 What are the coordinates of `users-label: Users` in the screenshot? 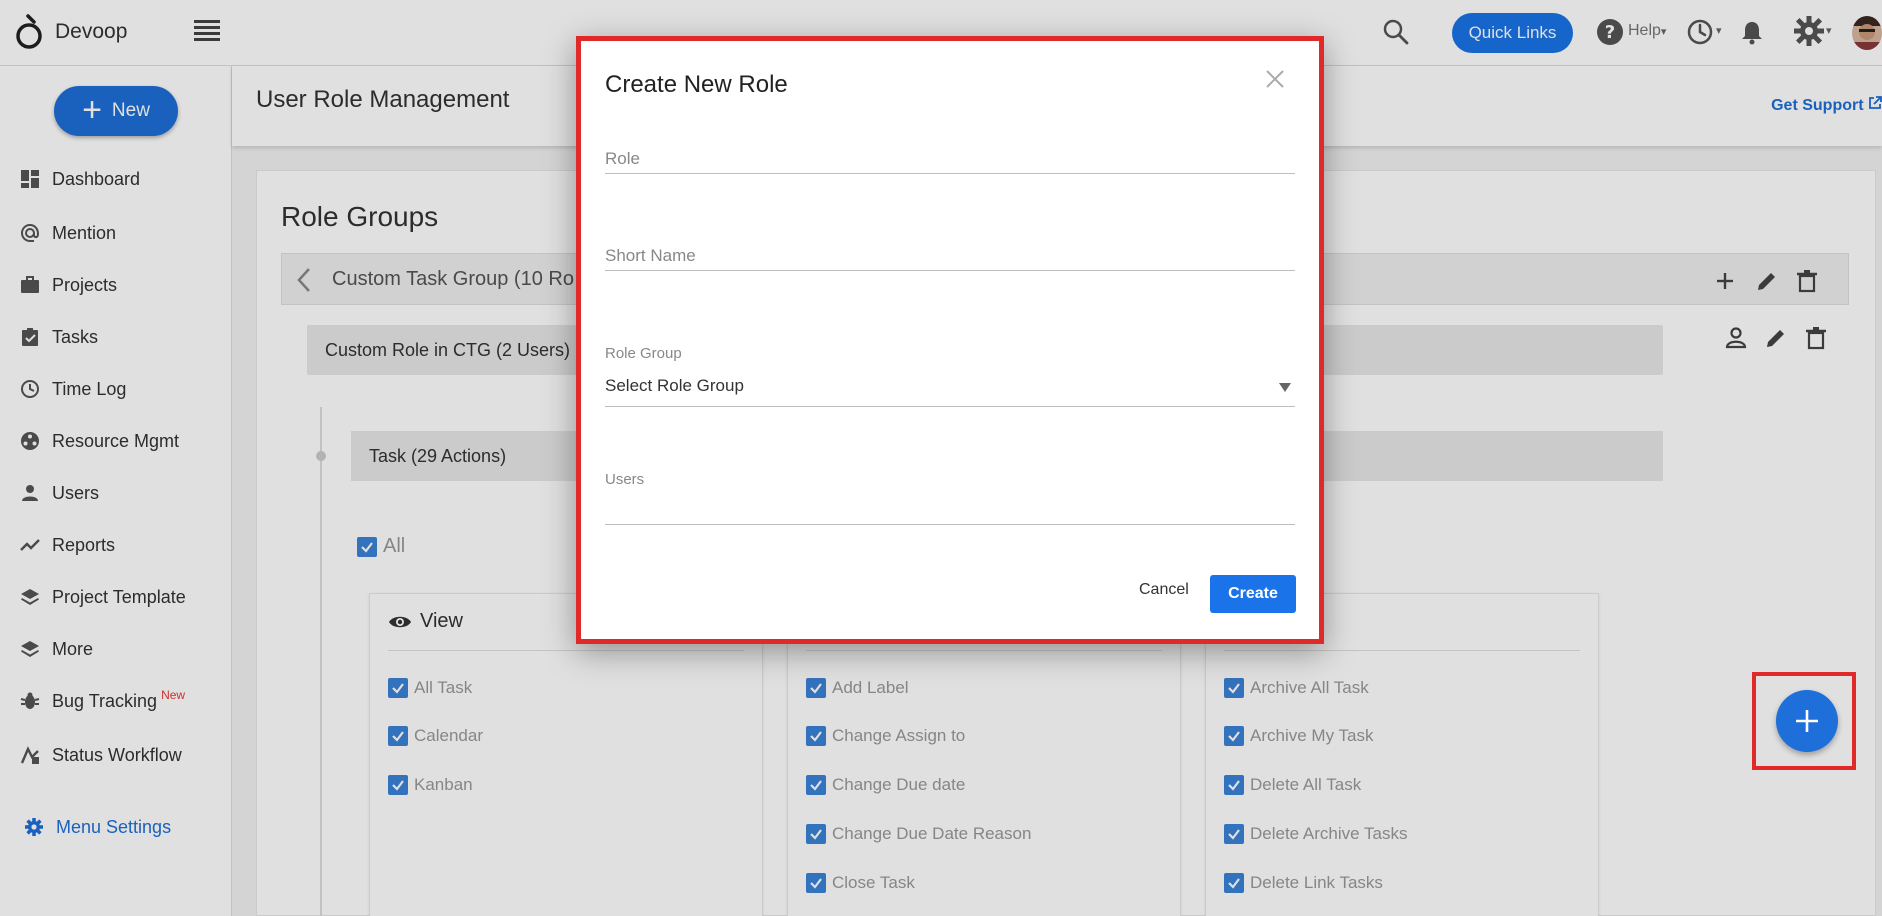 It's located at (625, 479).